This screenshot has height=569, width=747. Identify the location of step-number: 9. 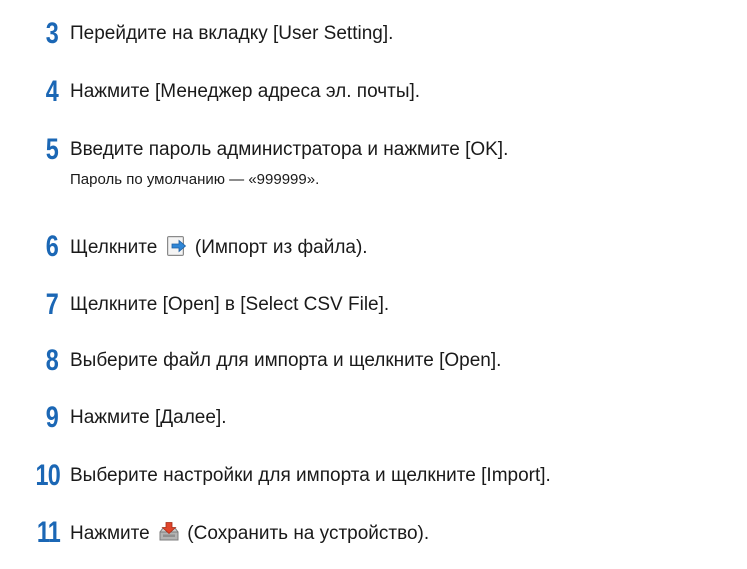
(52, 417).